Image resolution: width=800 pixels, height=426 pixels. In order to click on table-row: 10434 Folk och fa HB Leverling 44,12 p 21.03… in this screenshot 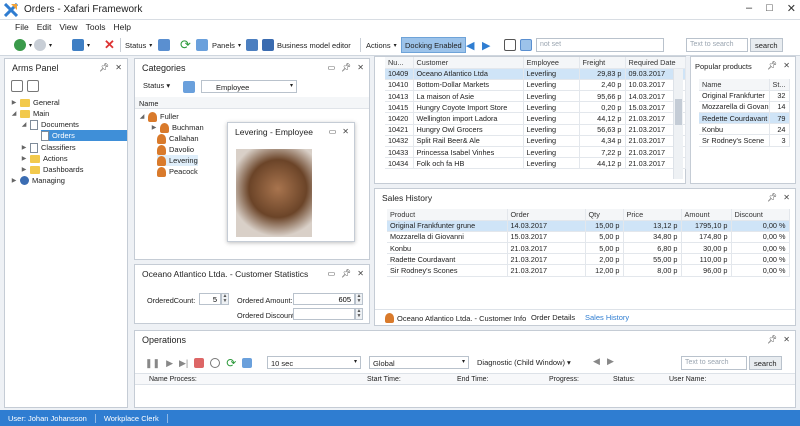, I will do `click(535, 163)`.